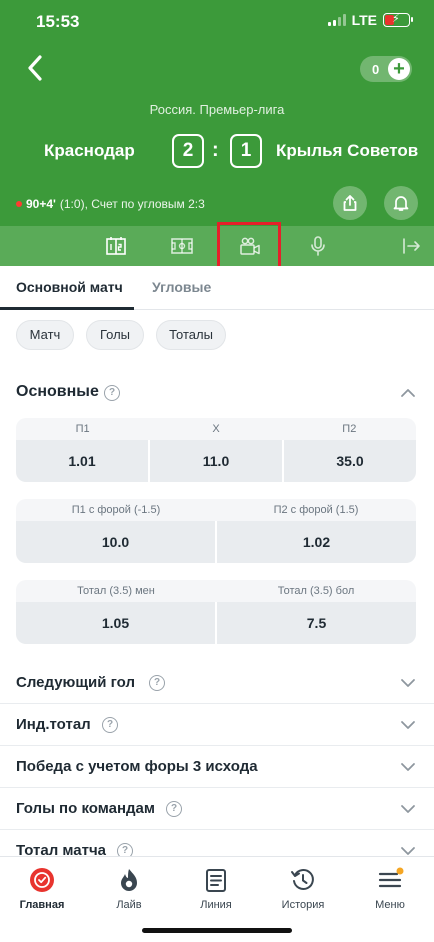  I want to click on external-tab, so click(412, 246).